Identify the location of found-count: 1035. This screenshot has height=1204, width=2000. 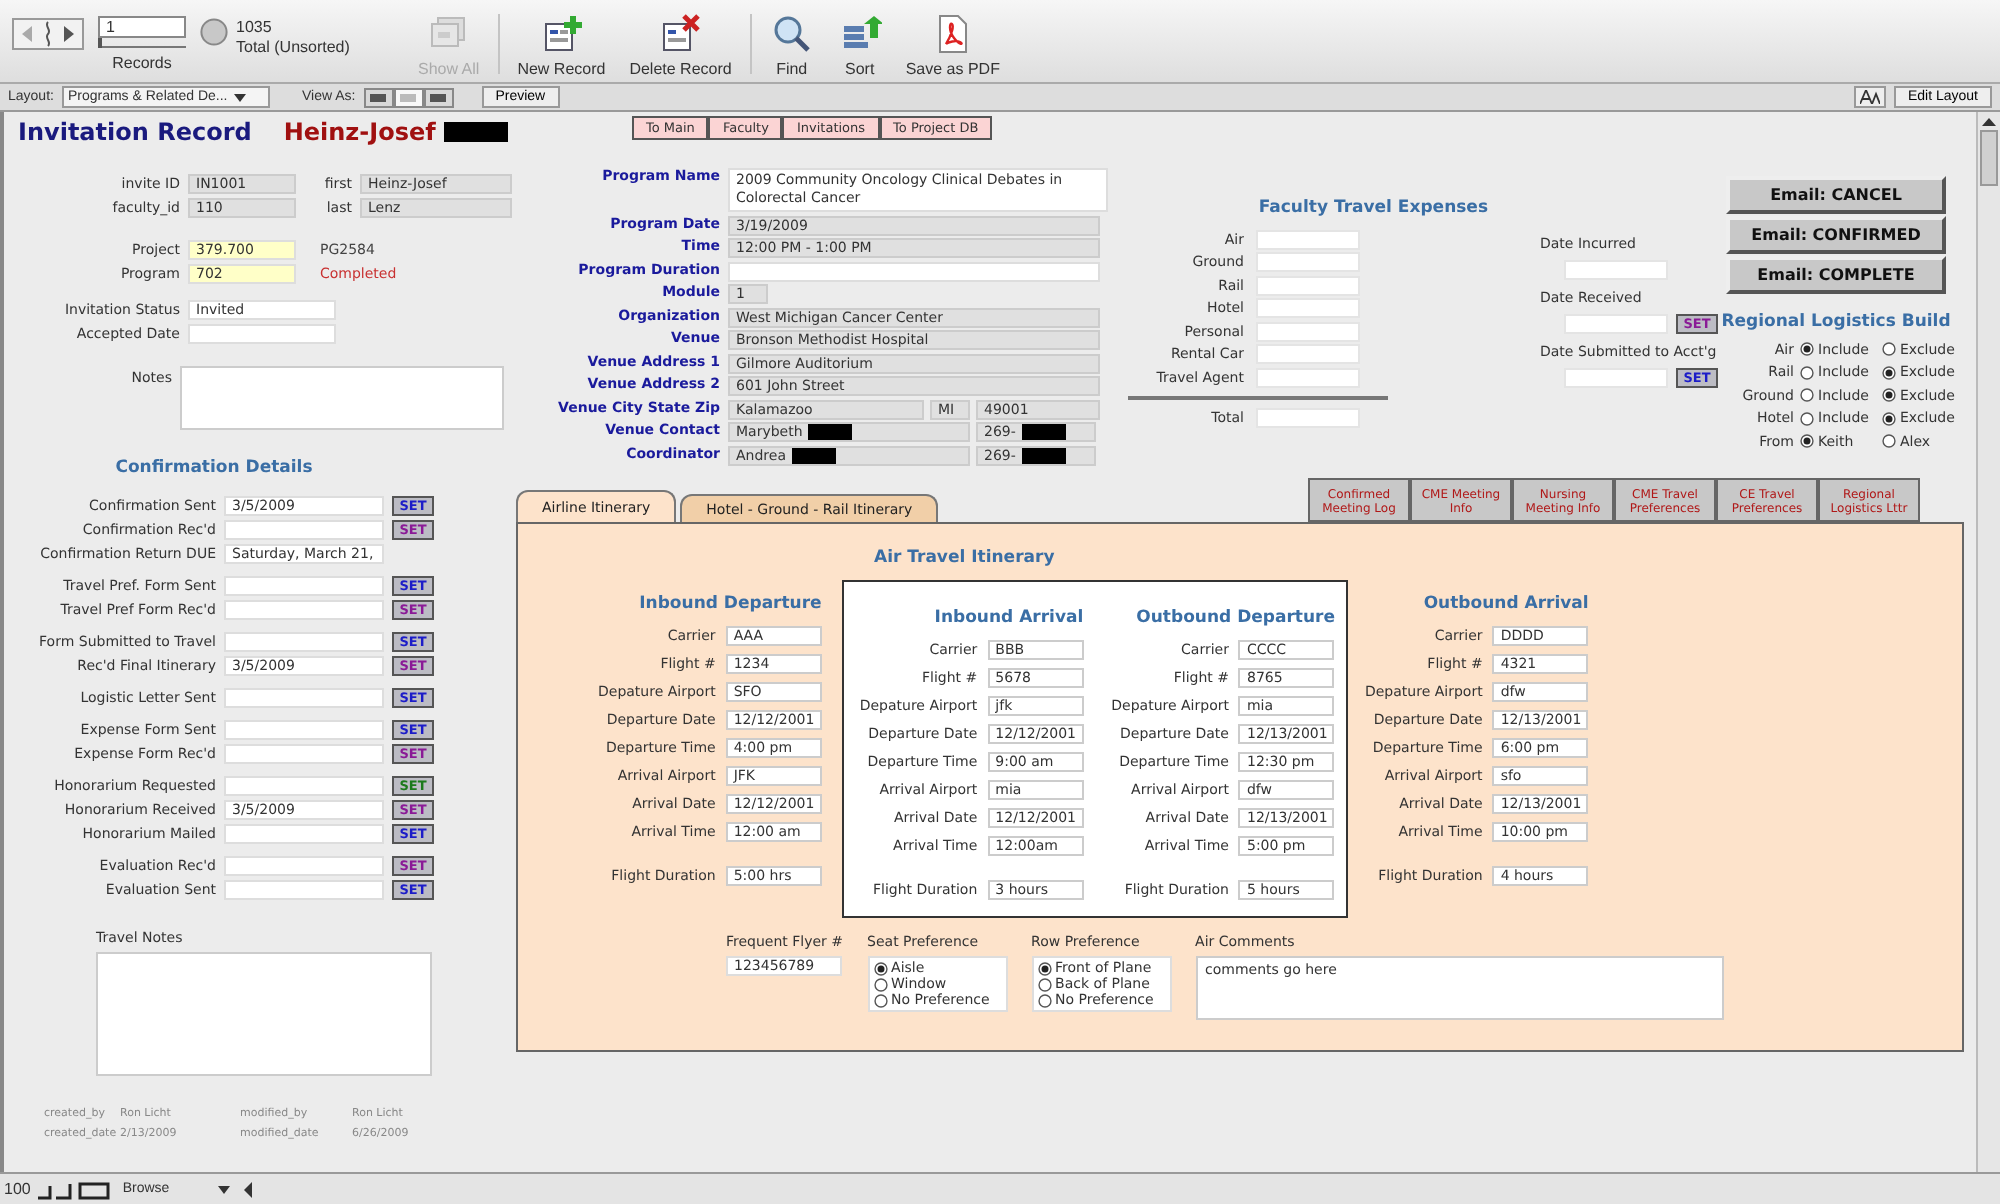
(255, 28).